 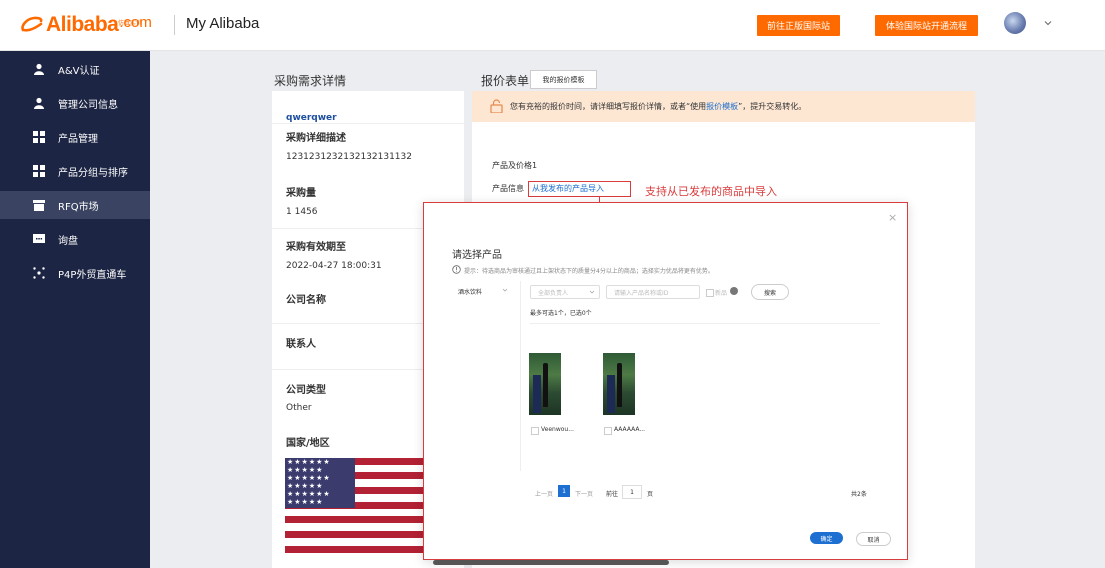 What do you see at coordinates (650, 494) in the screenshot?
I see `page-unit: 页` at bounding box center [650, 494].